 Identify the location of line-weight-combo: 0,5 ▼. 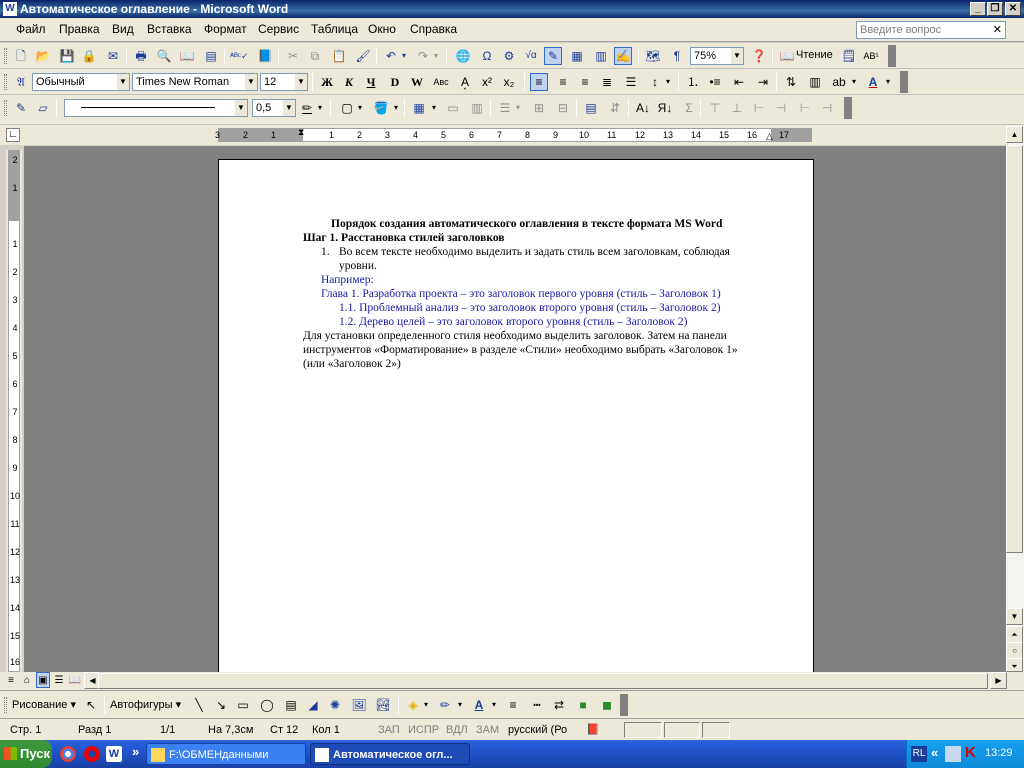
(274, 108).